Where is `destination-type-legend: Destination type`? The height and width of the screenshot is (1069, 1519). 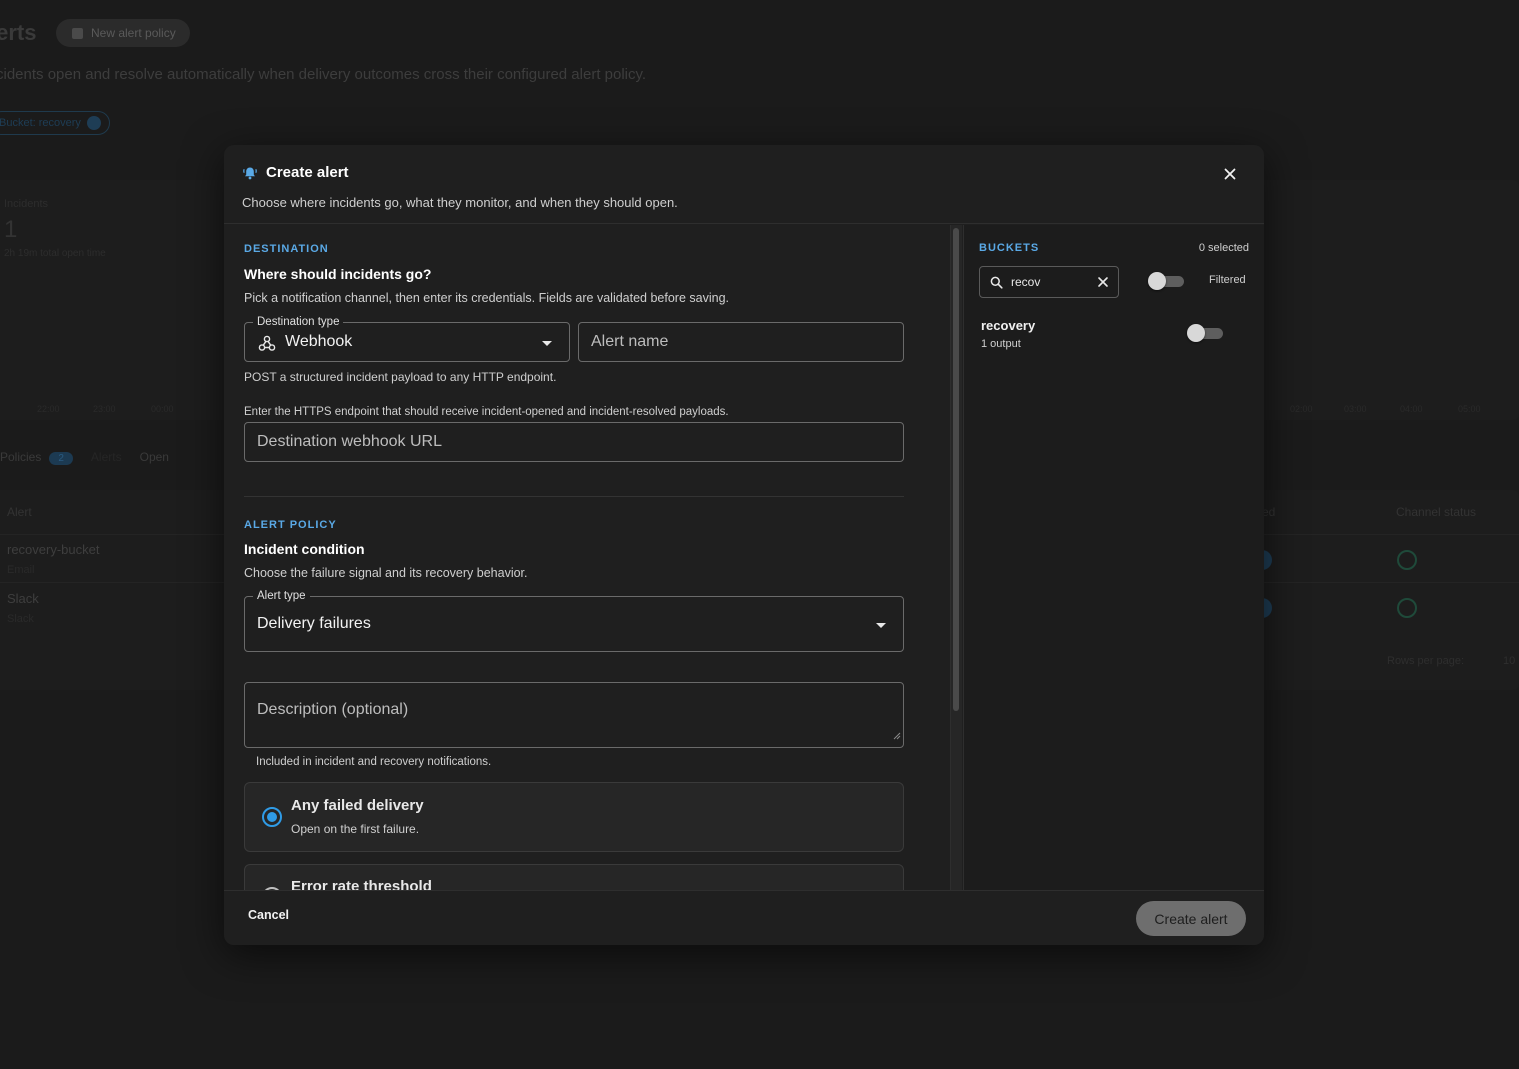 destination-type-legend: Destination type is located at coordinates (298, 322).